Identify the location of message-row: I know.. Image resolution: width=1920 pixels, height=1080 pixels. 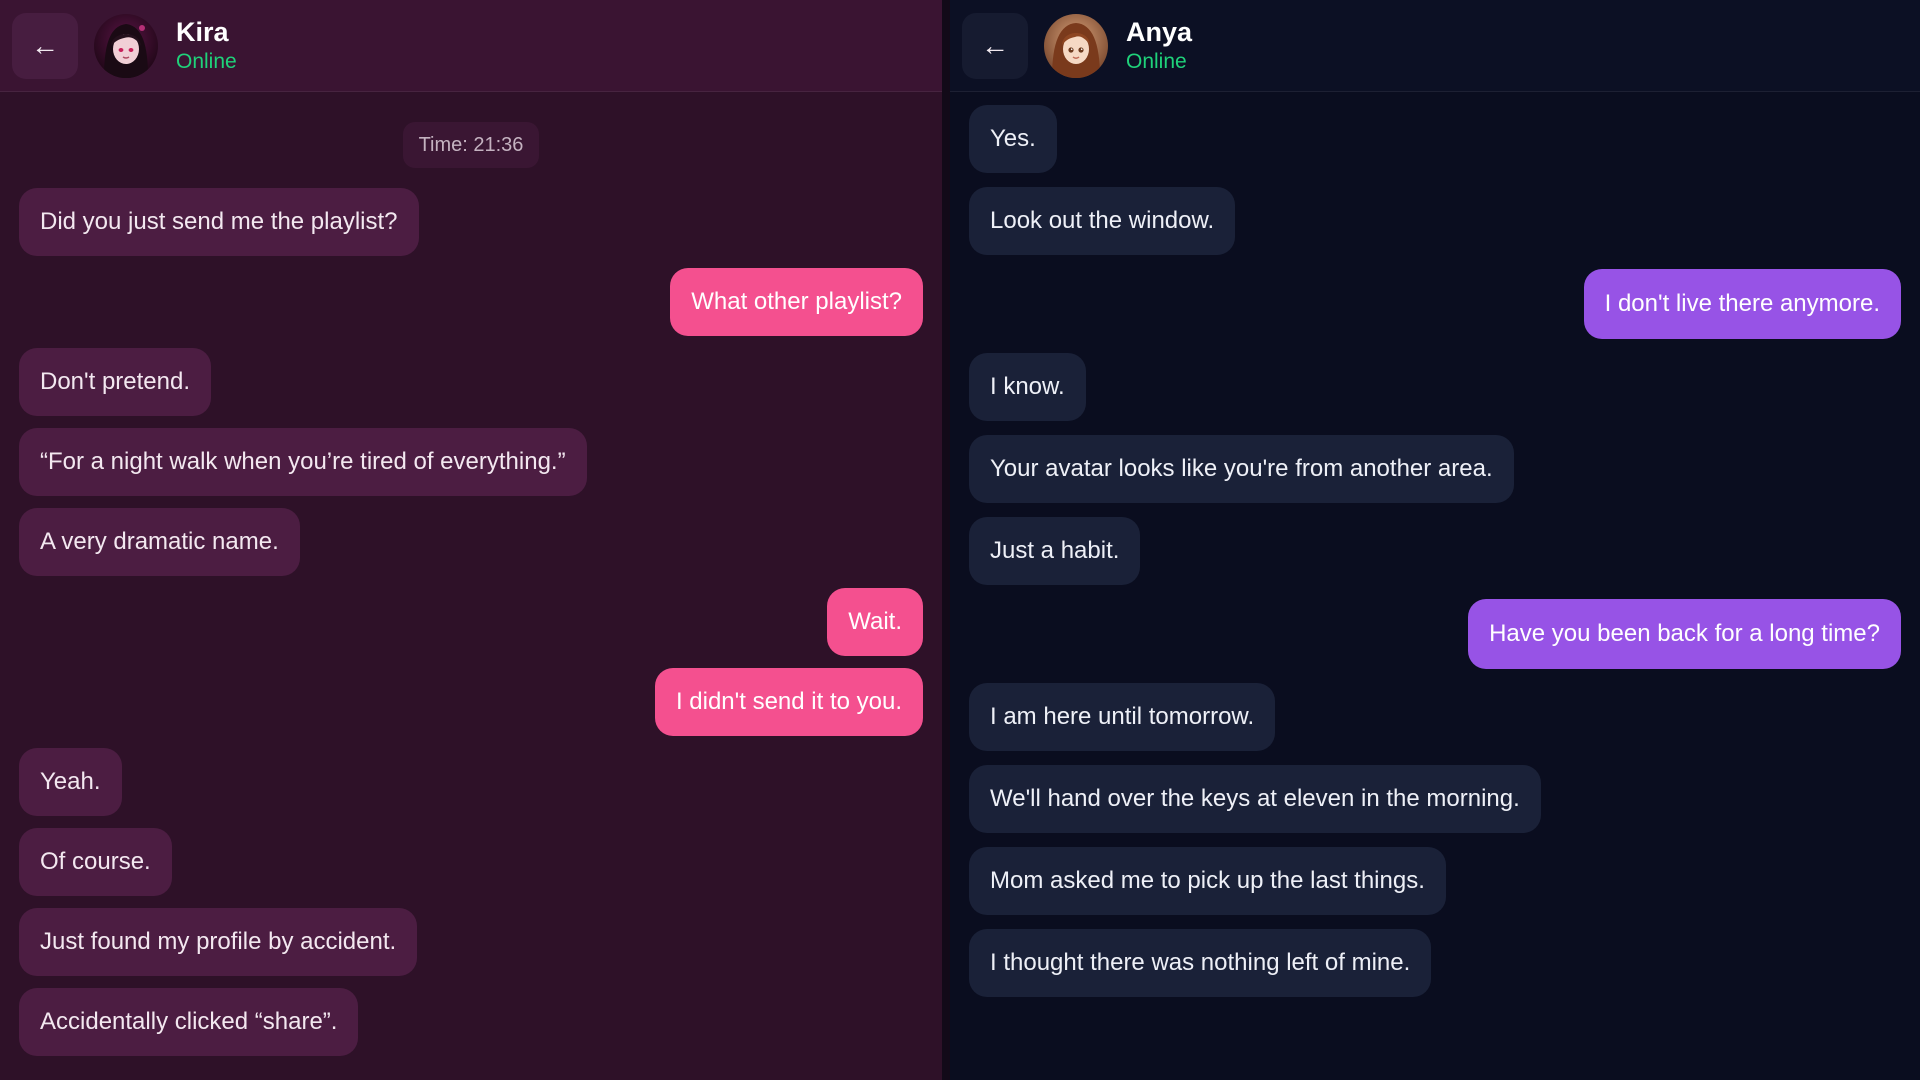
(1435, 387).